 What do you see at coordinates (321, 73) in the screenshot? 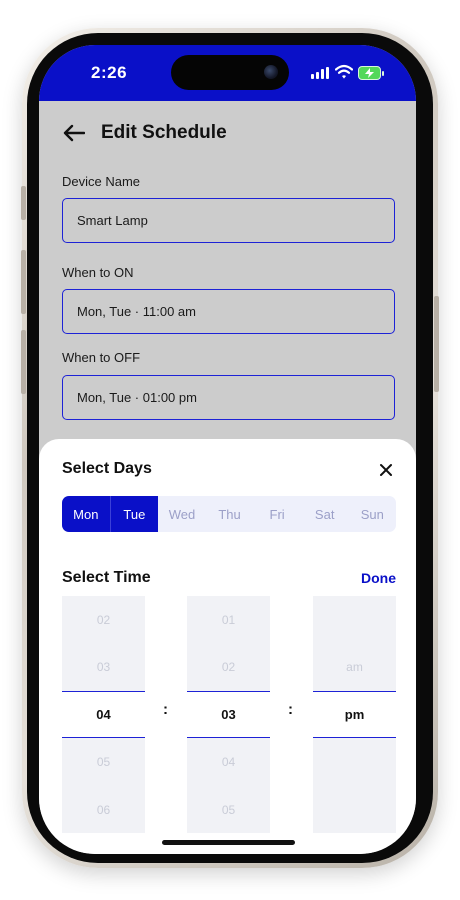
I see `signal-icon` at bounding box center [321, 73].